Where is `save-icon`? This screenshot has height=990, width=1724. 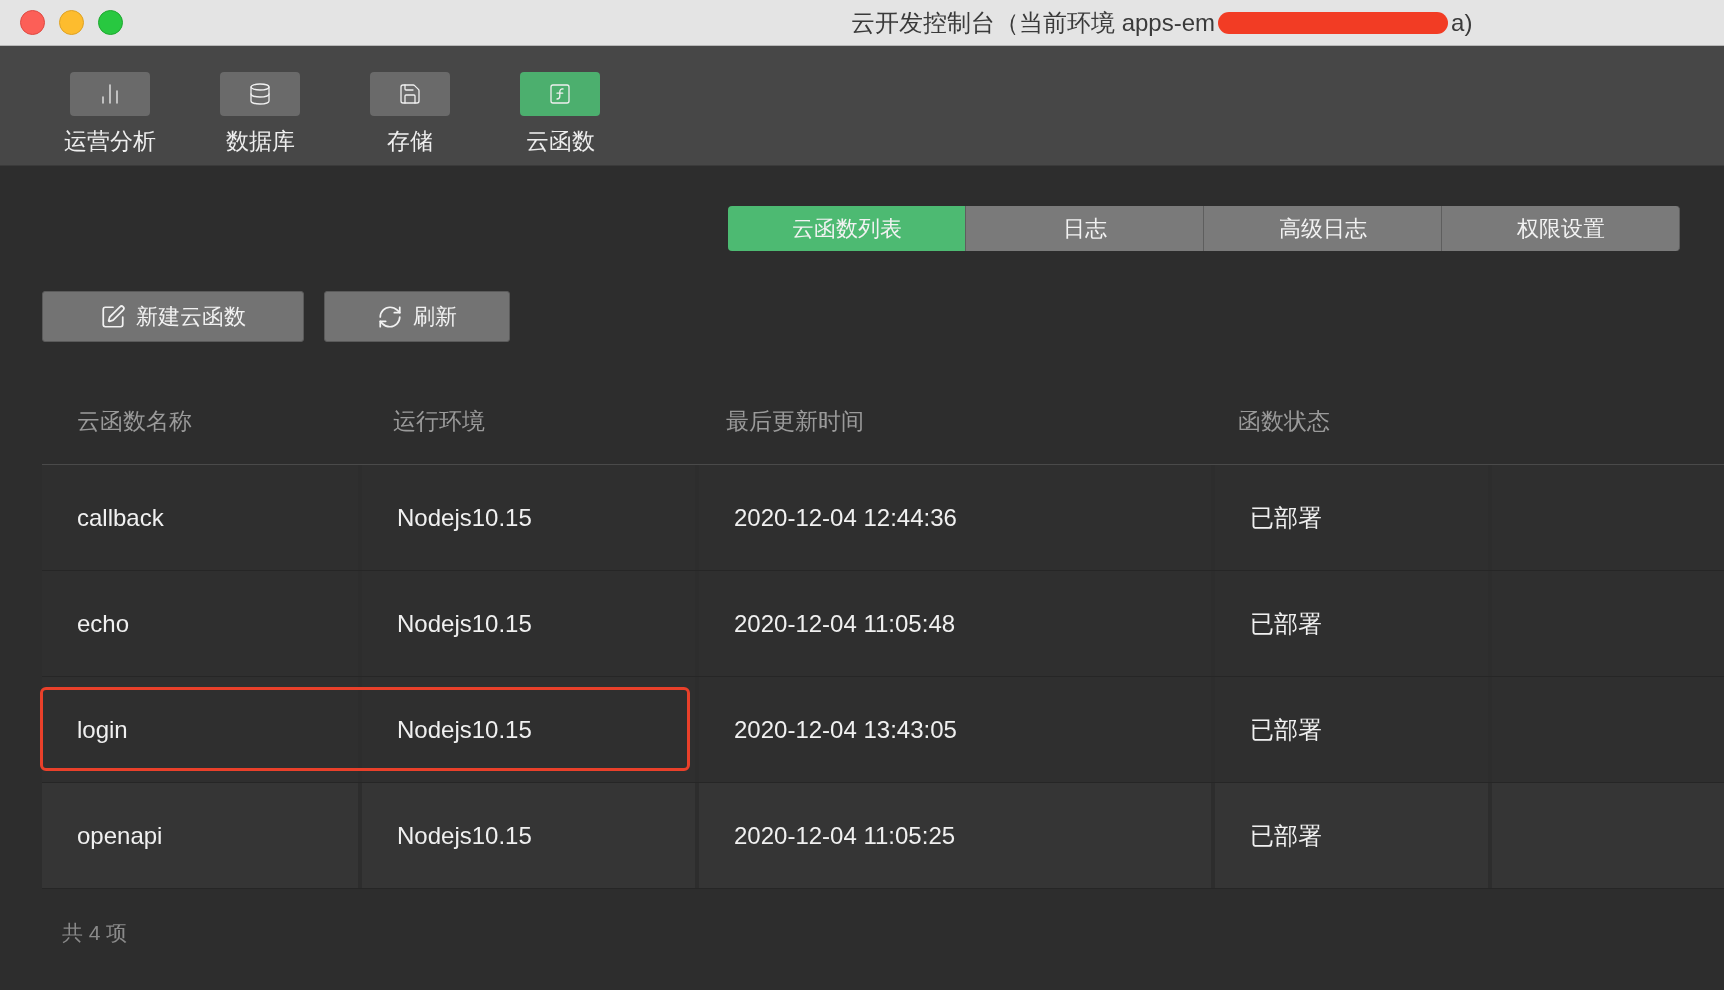 save-icon is located at coordinates (410, 94).